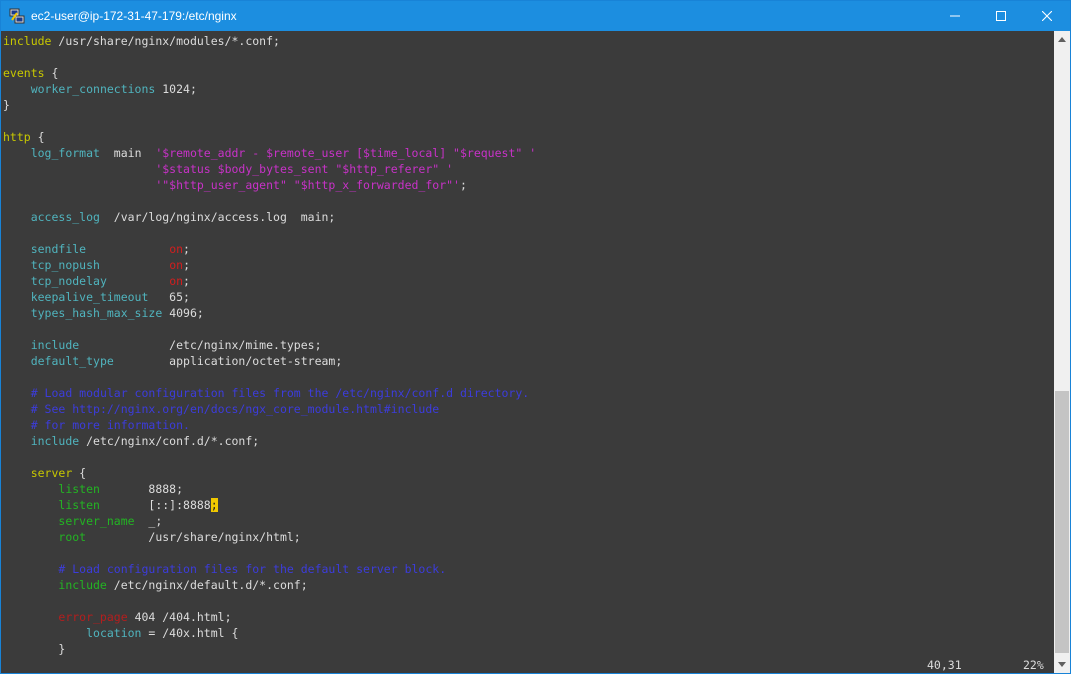  What do you see at coordinates (82, 521) in the screenshot?
I see `terminal-line: server_name _;` at bounding box center [82, 521].